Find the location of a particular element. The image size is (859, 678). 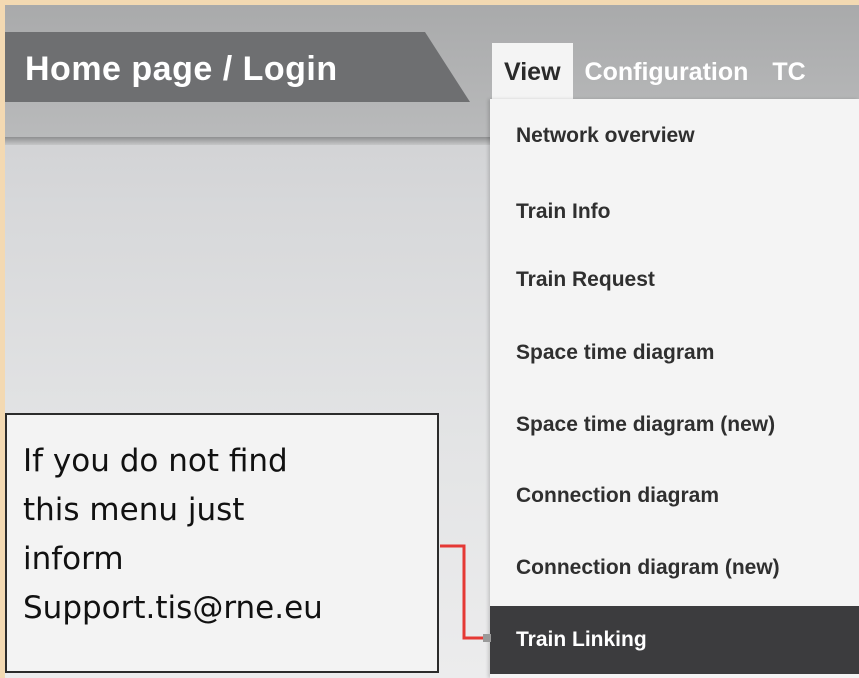

main-menu-bar: View Configuration TC is located at coordinates (655, 71).